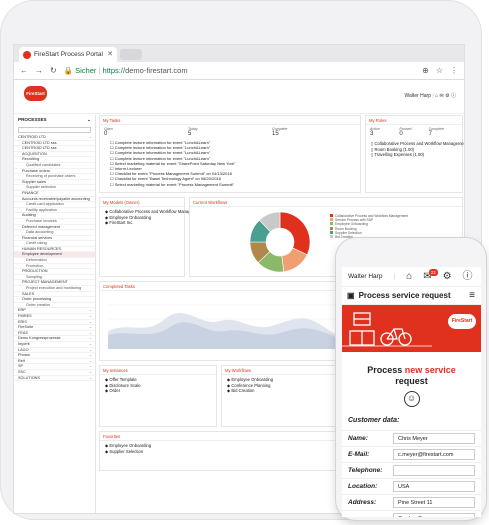  What do you see at coordinates (239, 97) in the screenshot?
I see `app-header: FireStart Walter Harp | ⌂ ✉ ⚙ ⓘ` at bounding box center [239, 97].